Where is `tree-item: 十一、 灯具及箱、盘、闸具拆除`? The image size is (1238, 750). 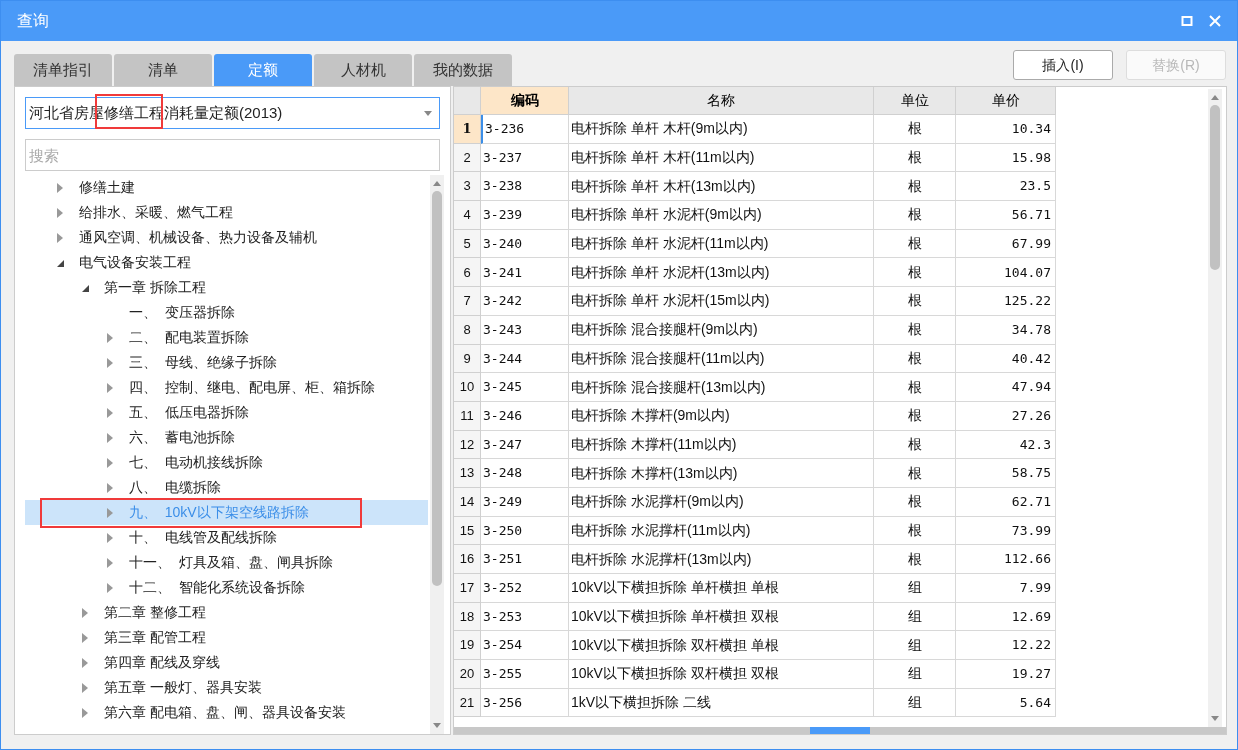
tree-item: 十一、 灯具及箱、盘、闸具拆除 is located at coordinates (226, 562).